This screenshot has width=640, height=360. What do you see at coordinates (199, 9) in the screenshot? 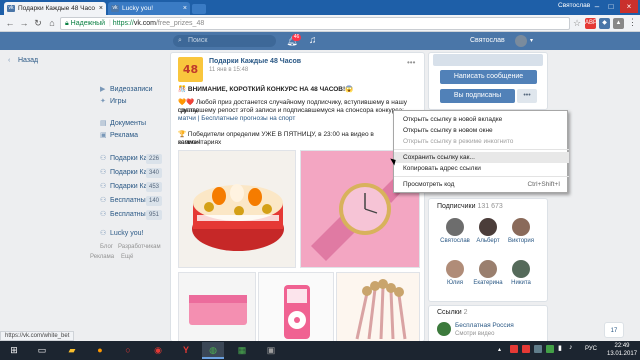
I see `new-tab-button` at bounding box center [199, 9].